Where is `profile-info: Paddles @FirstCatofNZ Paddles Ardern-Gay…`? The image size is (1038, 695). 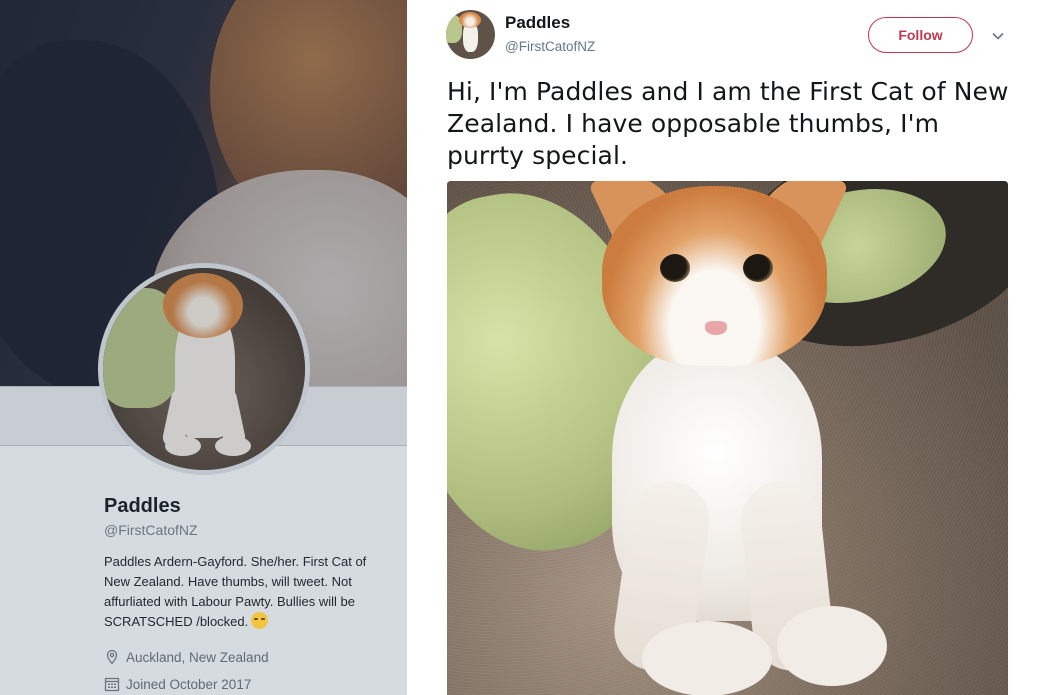
profile-info: Paddles @FirstCatofNZ Paddles Ardern-Gay… is located at coordinates (249, 593).